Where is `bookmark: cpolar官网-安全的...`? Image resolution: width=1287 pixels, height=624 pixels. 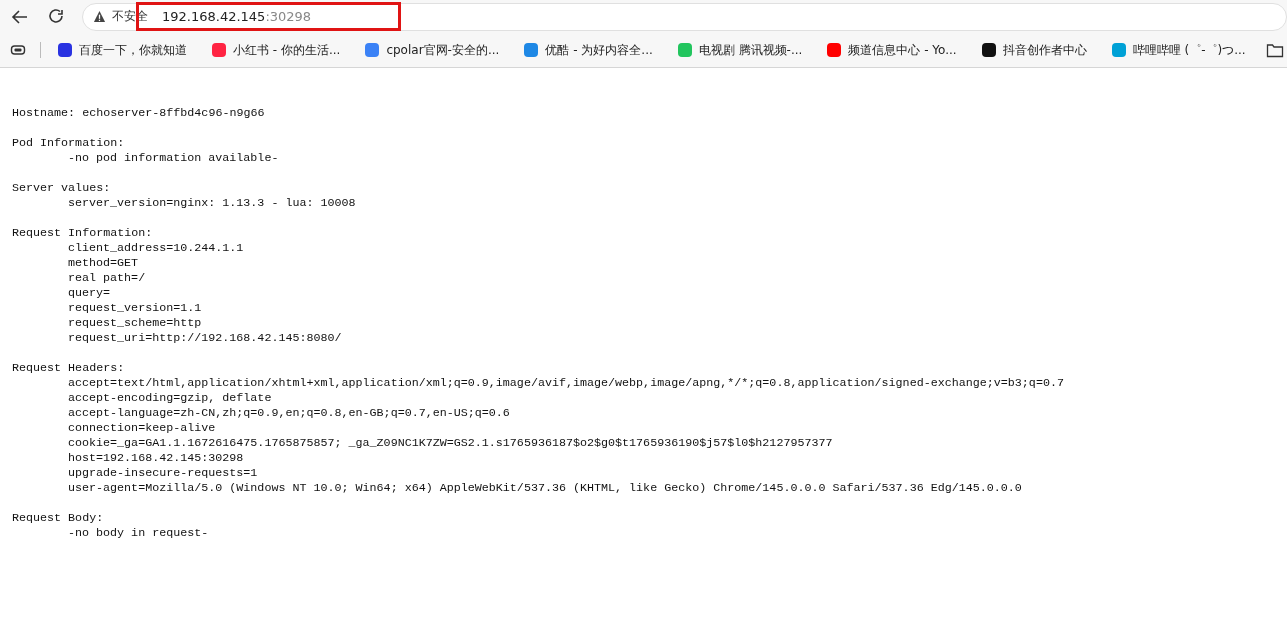 bookmark: cpolar官网-安全的... is located at coordinates (440, 50).